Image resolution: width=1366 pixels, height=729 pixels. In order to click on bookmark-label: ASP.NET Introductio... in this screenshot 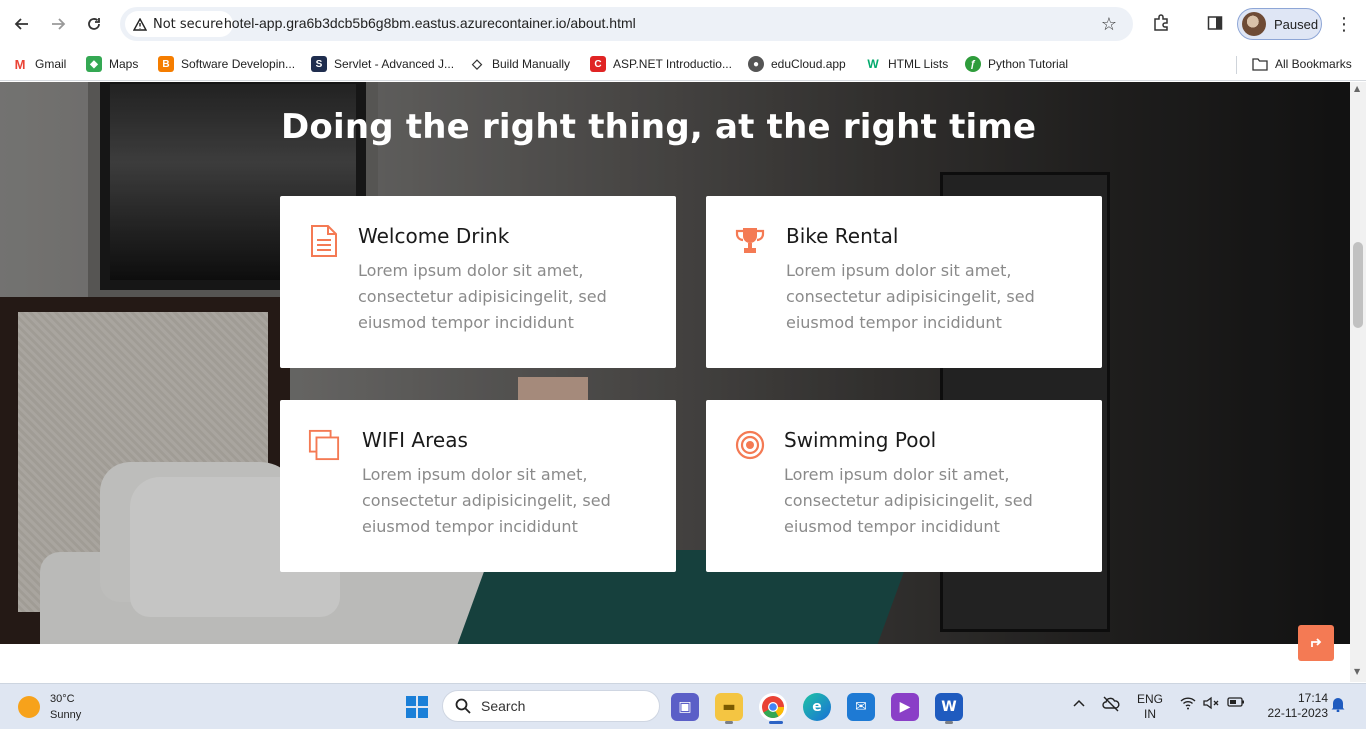, I will do `click(672, 64)`.